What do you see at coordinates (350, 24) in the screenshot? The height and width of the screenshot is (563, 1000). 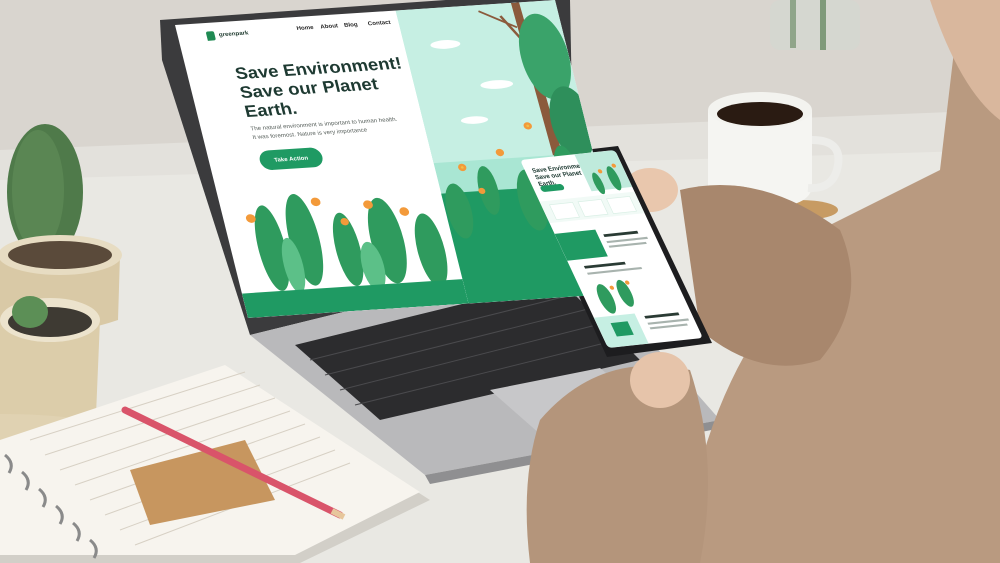 I see `nav-blog: Blog` at bounding box center [350, 24].